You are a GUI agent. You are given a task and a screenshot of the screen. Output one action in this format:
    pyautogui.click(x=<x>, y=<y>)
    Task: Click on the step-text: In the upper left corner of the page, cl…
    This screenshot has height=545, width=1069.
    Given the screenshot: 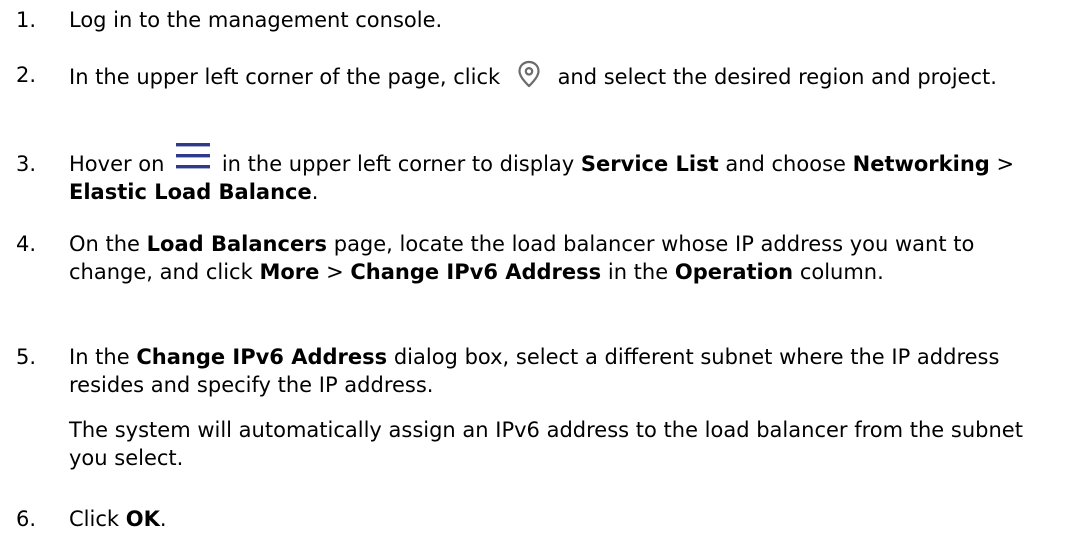 What is the action you would take?
    pyautogui.click(x=564, y=77)
    